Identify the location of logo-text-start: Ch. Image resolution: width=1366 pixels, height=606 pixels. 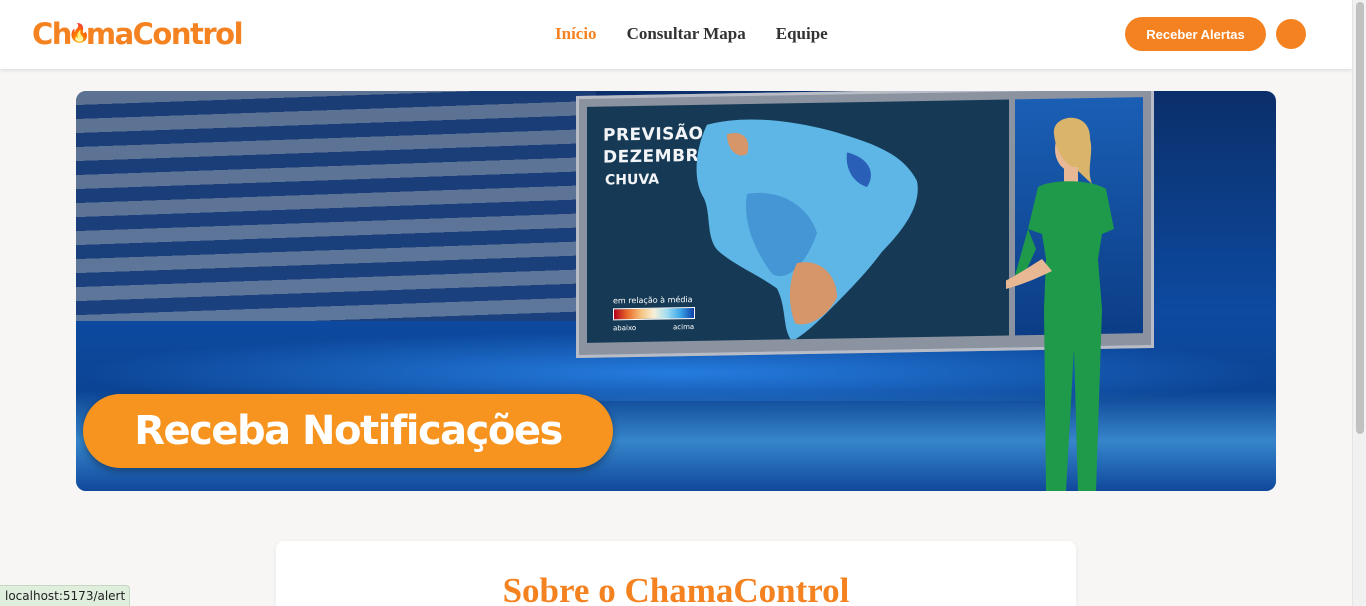
(52, 34).